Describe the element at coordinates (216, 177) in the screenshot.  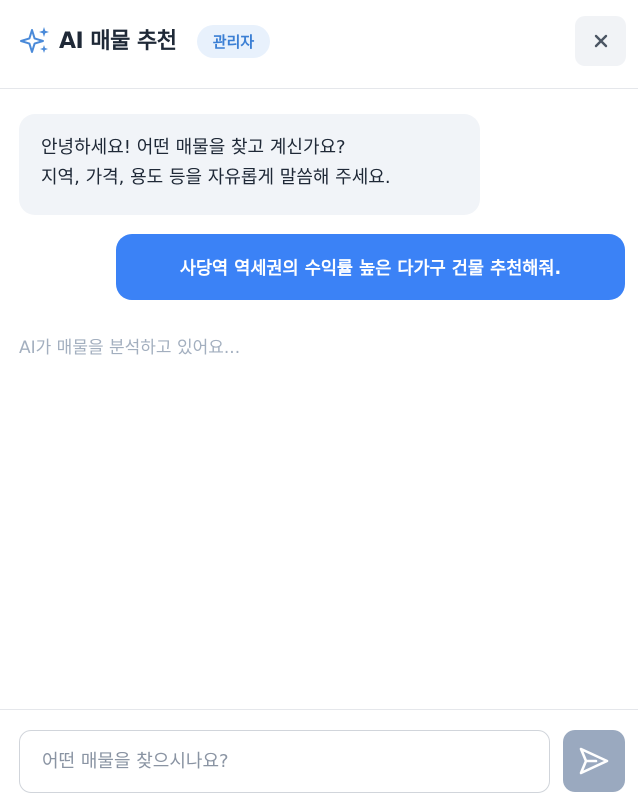
I see `assistant-message-line: 지역, 가격, 용도 등을 자유롭게 말씀해 주세요.` at that location.